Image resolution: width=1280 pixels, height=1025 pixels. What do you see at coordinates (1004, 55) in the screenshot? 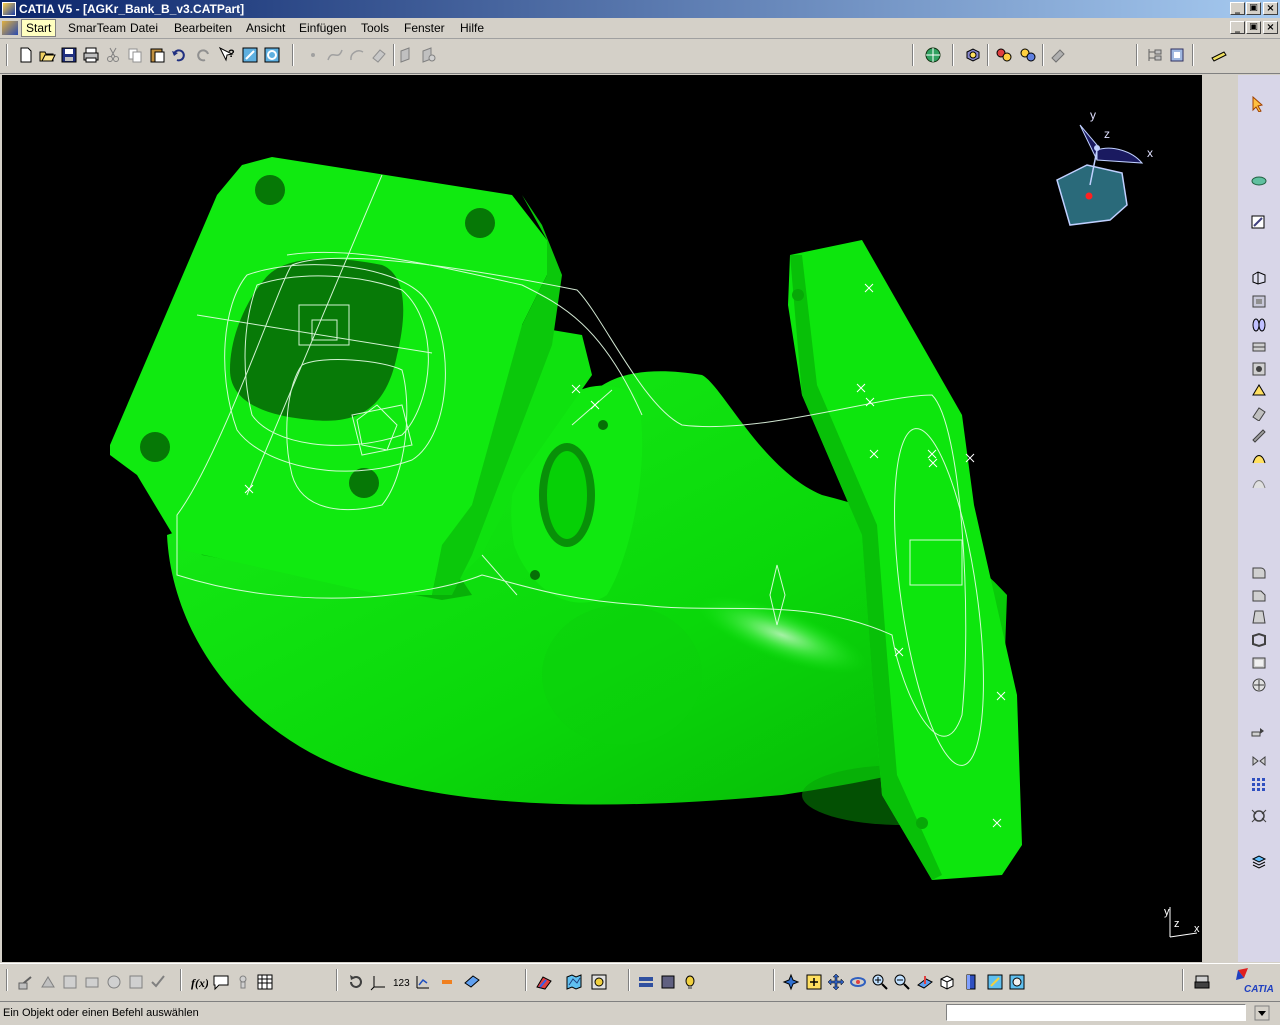
I see `assembly-icon` at bounding box center [1004, 55].